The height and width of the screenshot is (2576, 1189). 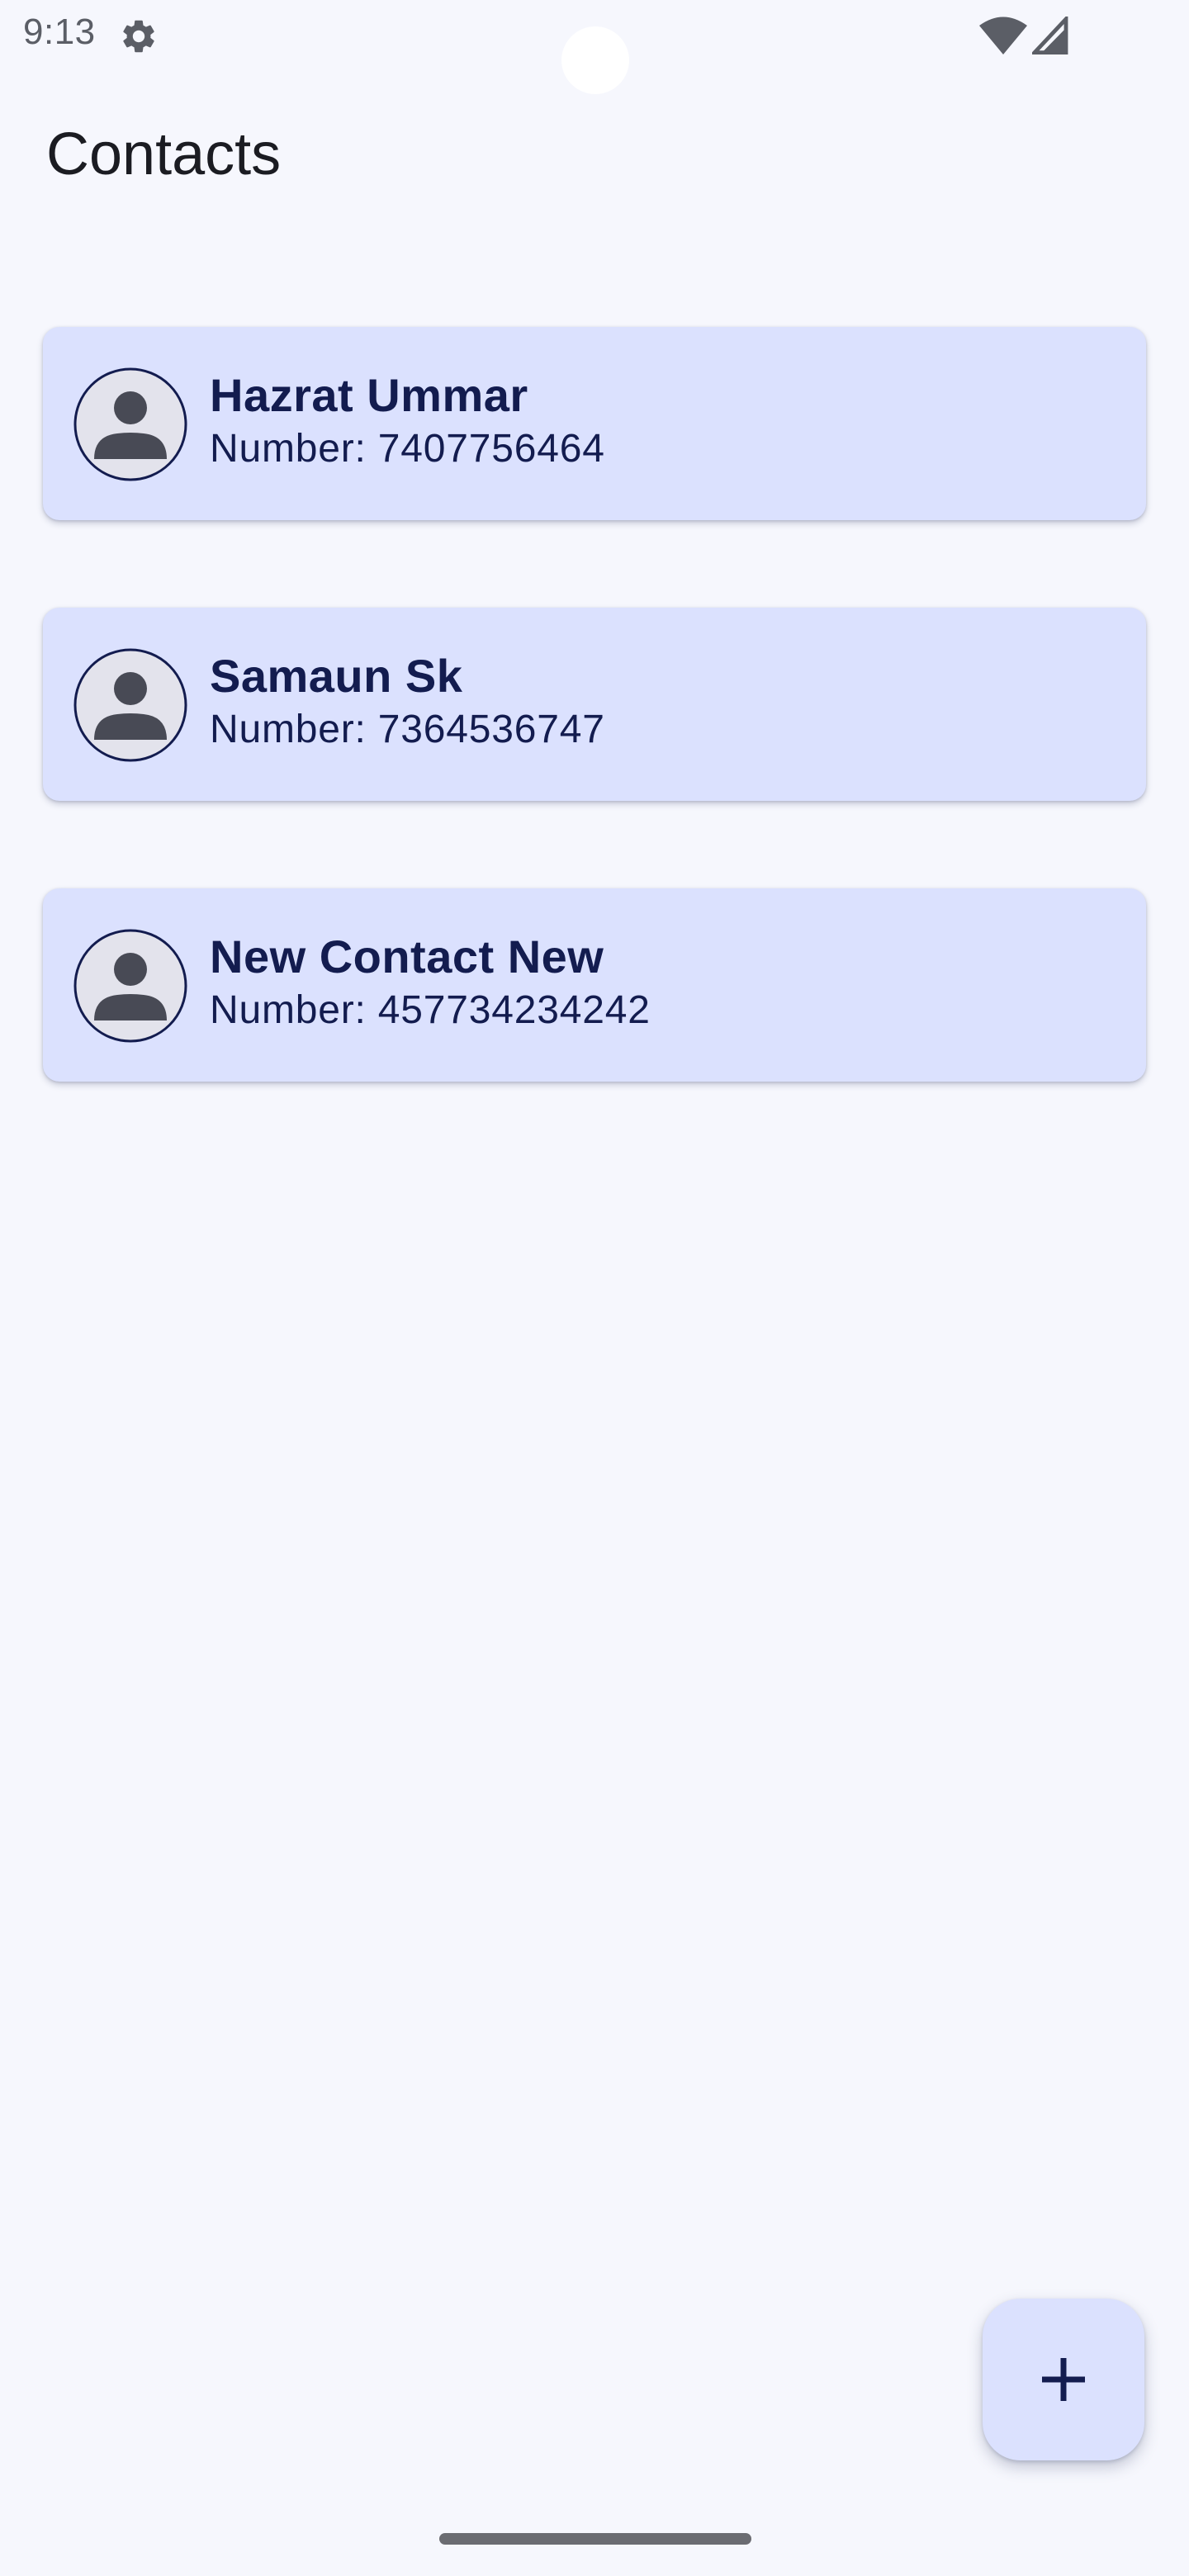 I want to click on contact-name: Hazrat Ummar, so click(x=369, y=395).